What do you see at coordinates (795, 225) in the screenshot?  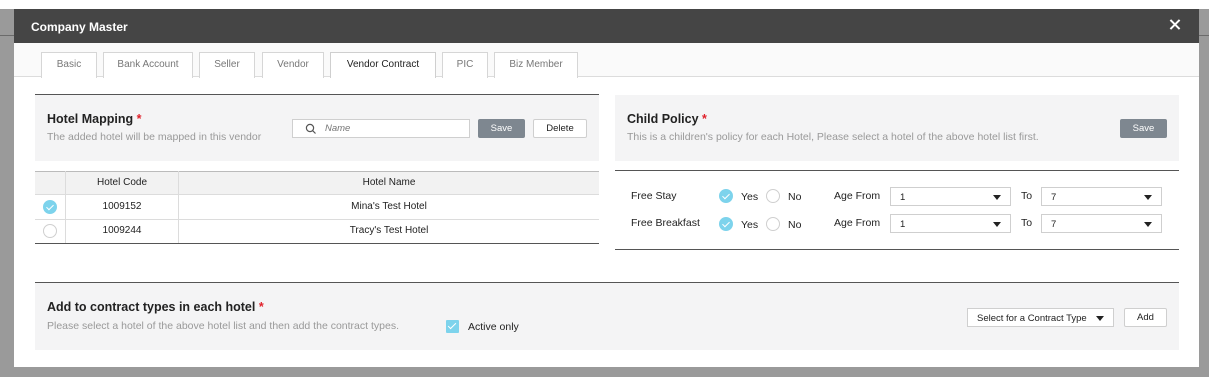 I see `free-breakfast-no-label: No` at bounding box center [795, 225].